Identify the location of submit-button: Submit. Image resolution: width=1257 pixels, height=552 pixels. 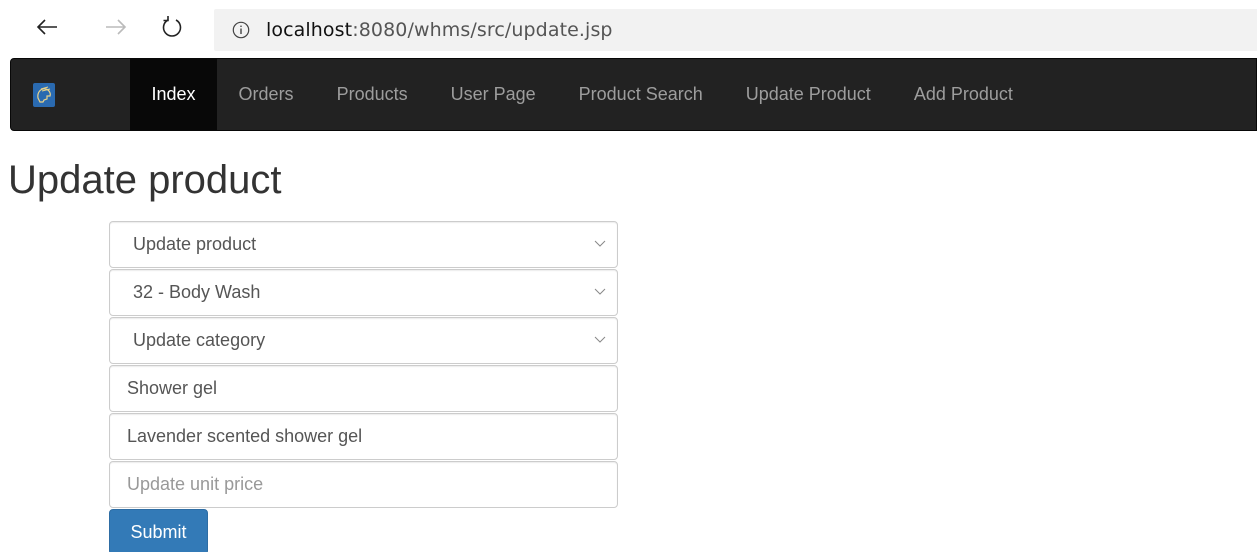
(158, 530).